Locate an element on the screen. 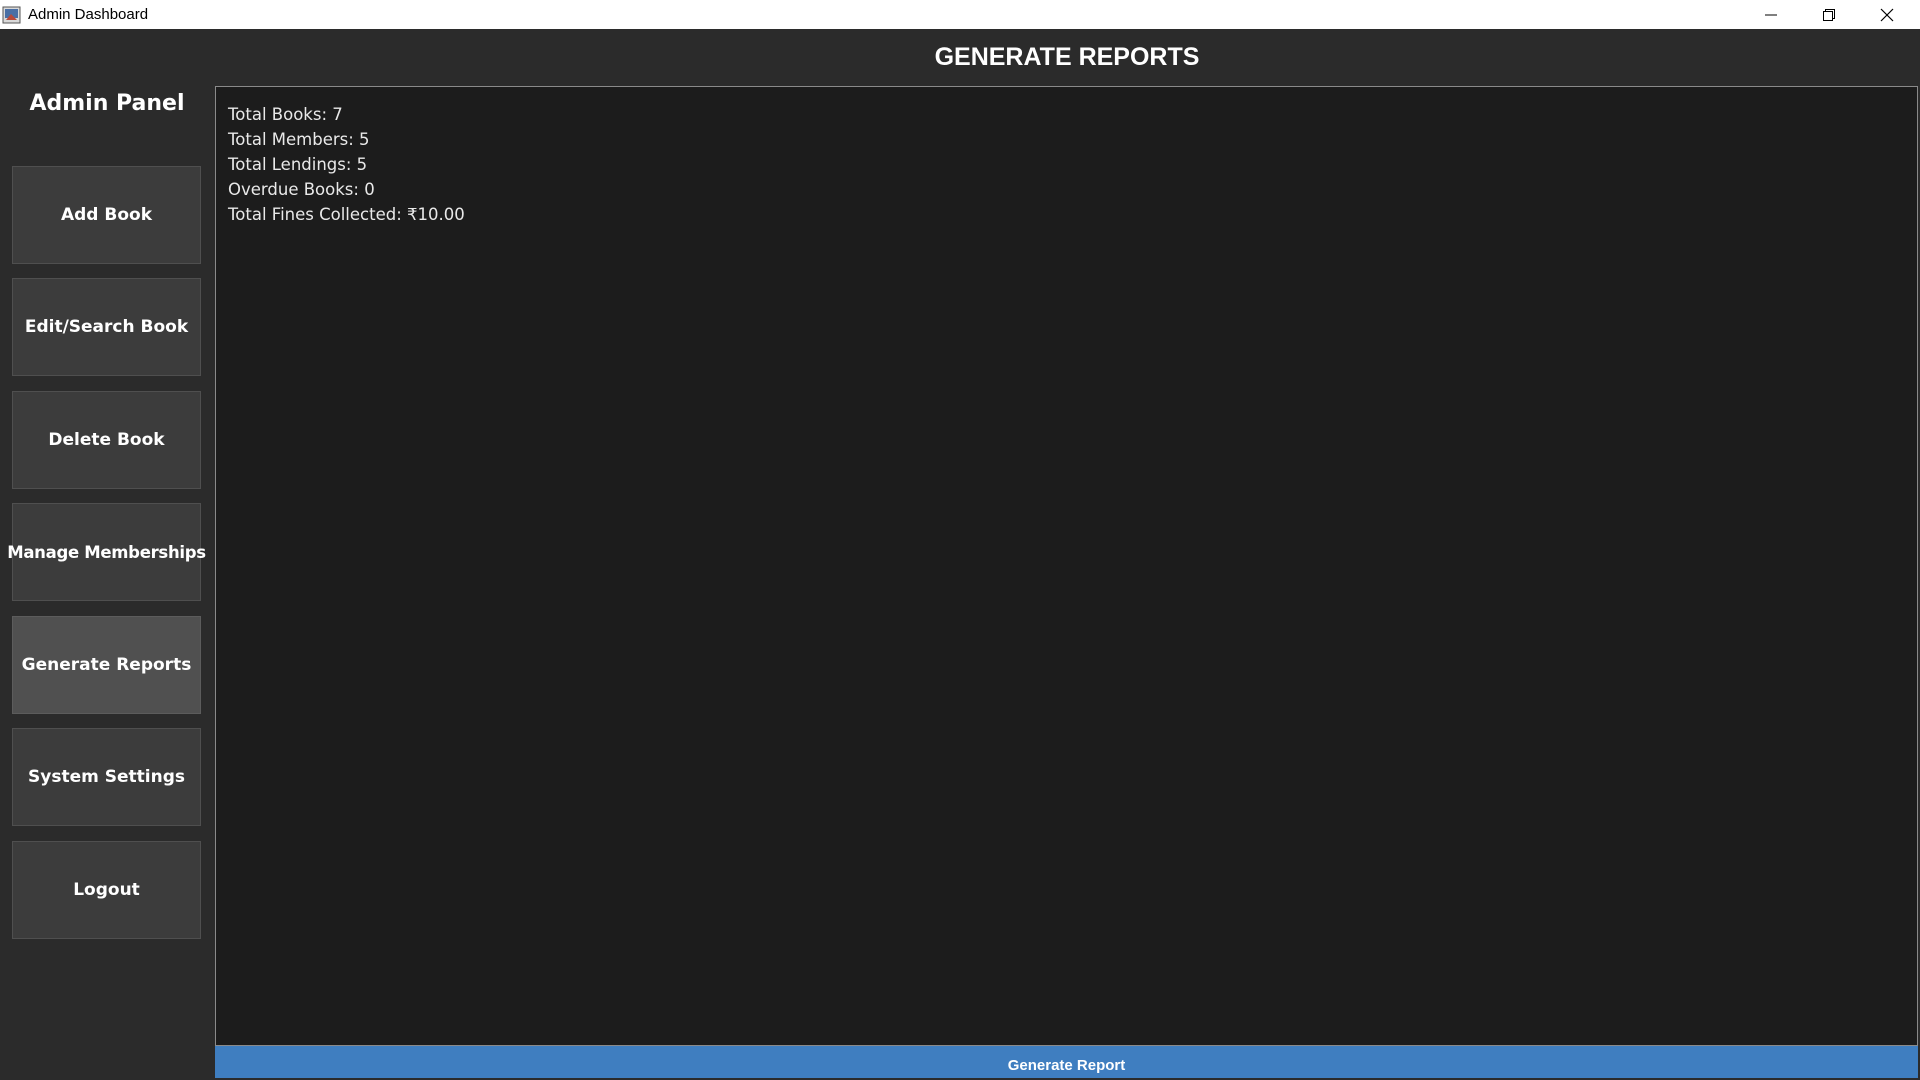 The height and width of the screenshot is (1080, 1920). minimize-icon is located at coordinates (1771, 15).